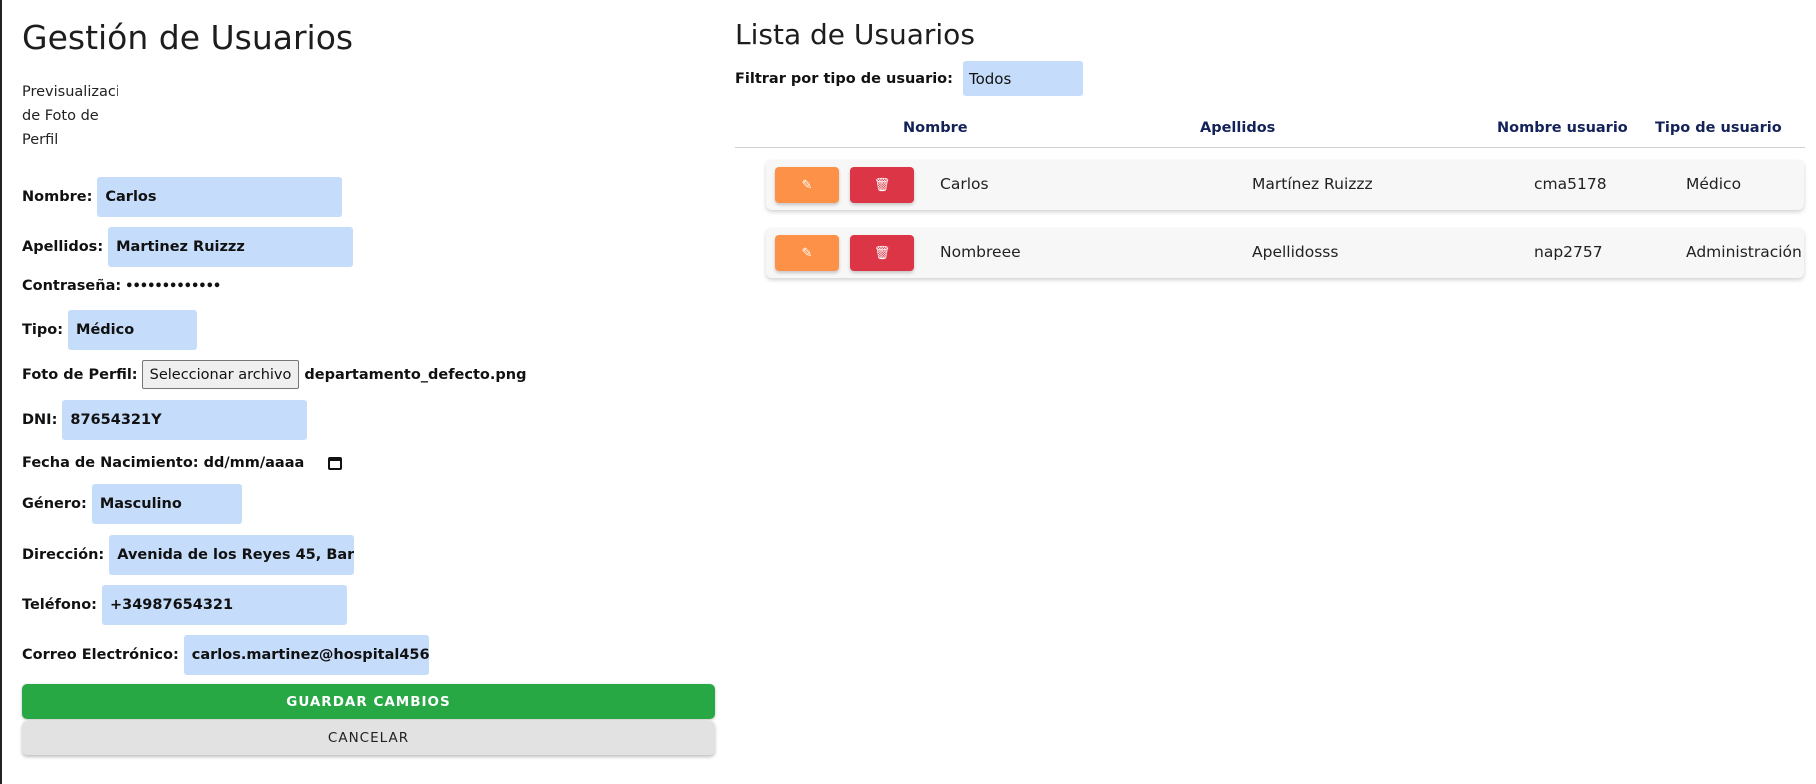  I want to click on tipo-row: Tipo: Médico, so click(110, 330).